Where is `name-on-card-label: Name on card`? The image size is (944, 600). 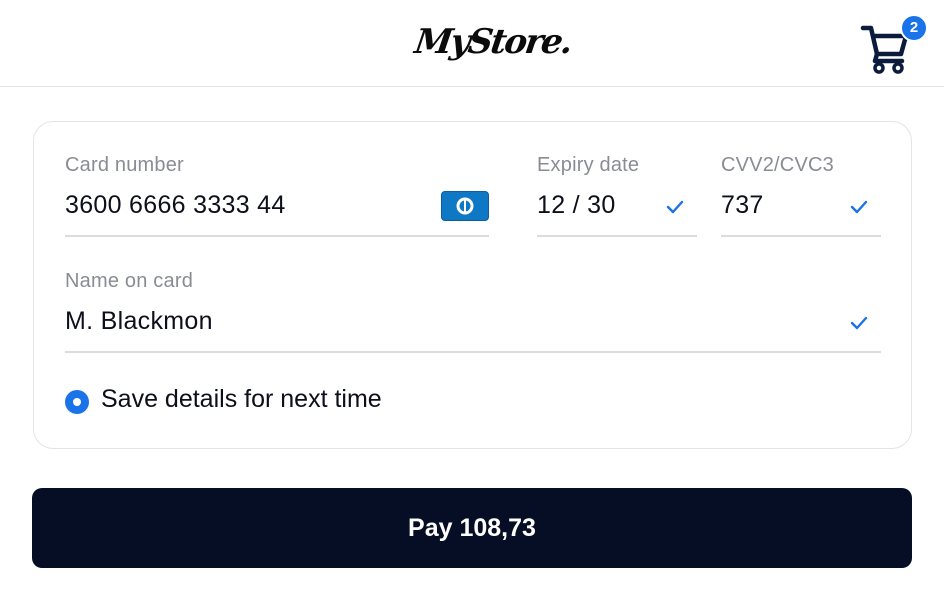
name-on-card-label: Name on card is located at coordinates (129, 281).